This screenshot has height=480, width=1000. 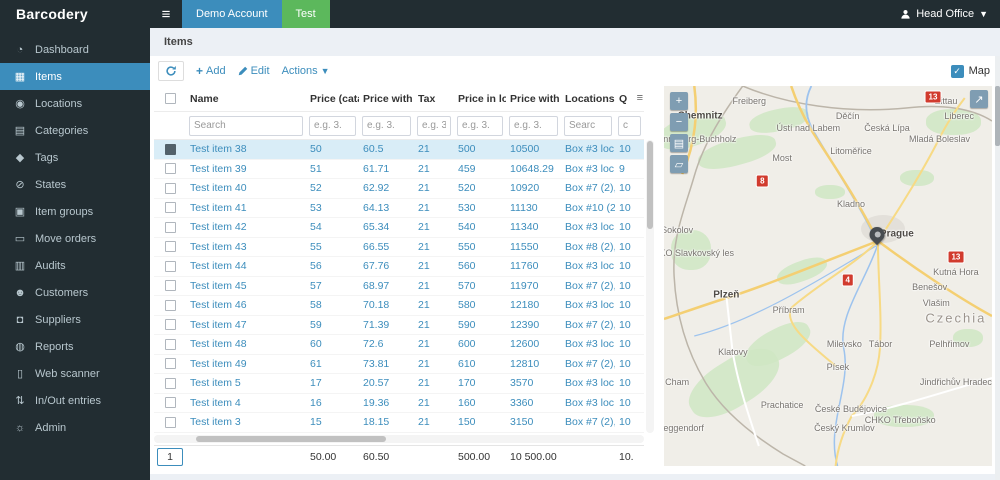 What do you see at coordinates (75, 319) in the screenshot?
I see `sidebar-item: ◘ Suppliers ‹` at bounding box center [75, 319].